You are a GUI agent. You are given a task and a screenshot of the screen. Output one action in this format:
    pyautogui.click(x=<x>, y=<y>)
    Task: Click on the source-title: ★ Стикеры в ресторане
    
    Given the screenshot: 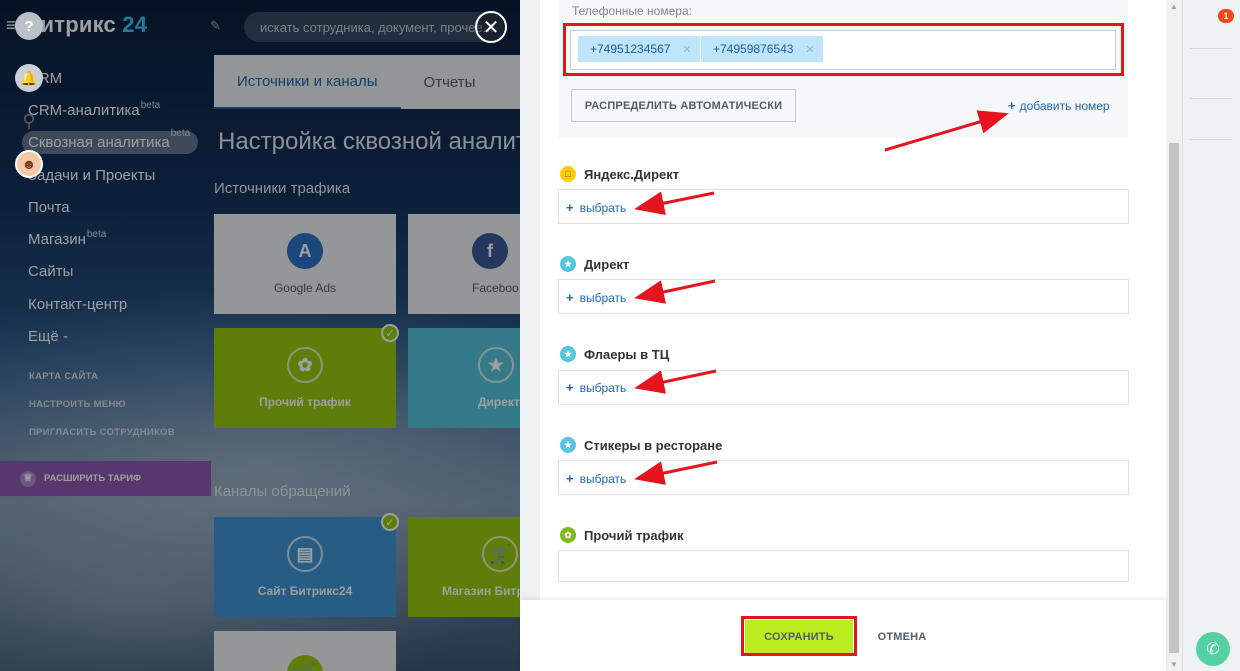 What is the action you would take?
    pyautogui.click(x=641, y=445)
    